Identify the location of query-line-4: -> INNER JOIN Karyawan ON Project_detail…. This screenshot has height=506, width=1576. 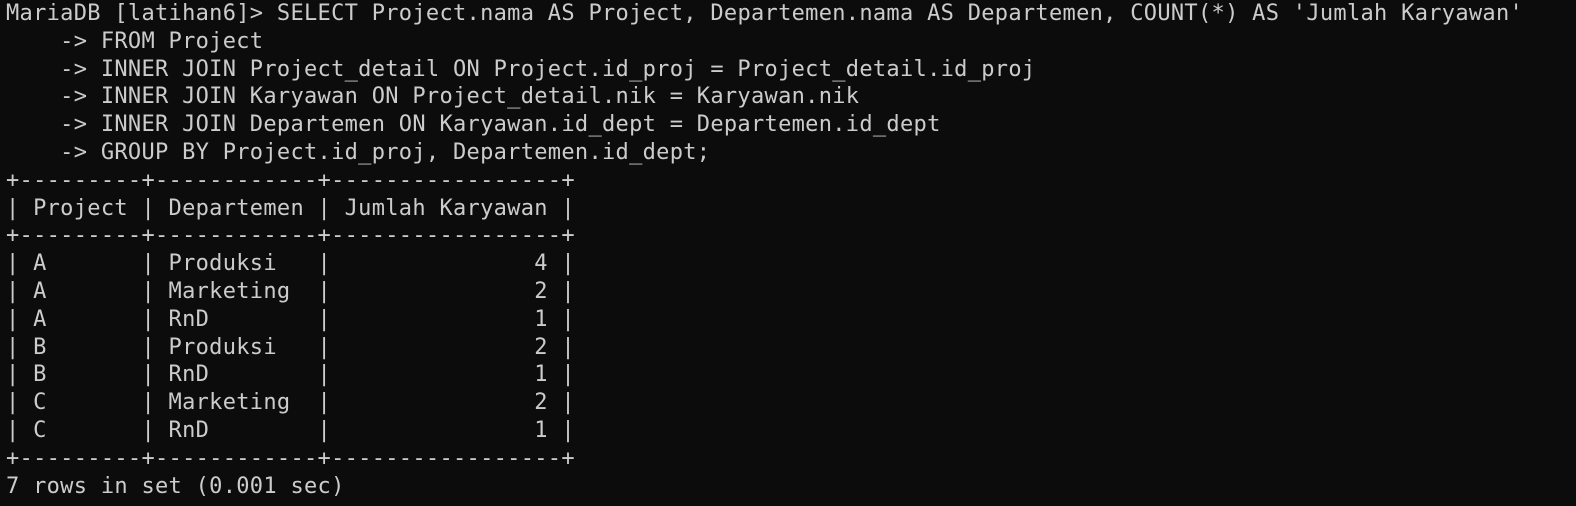
(433, 97).